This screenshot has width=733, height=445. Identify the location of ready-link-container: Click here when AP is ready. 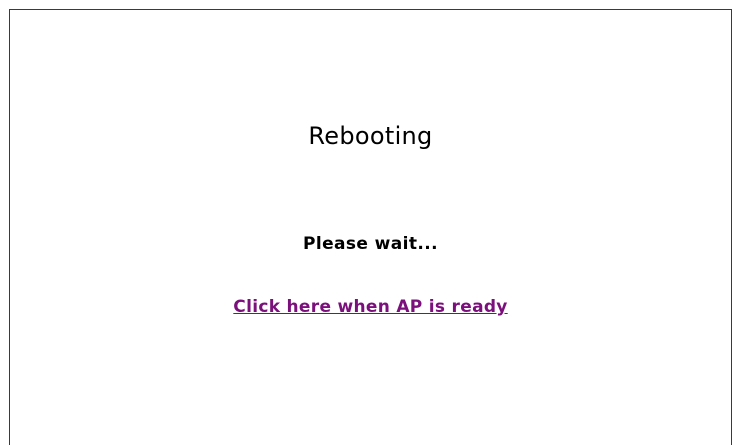
(370, 307).